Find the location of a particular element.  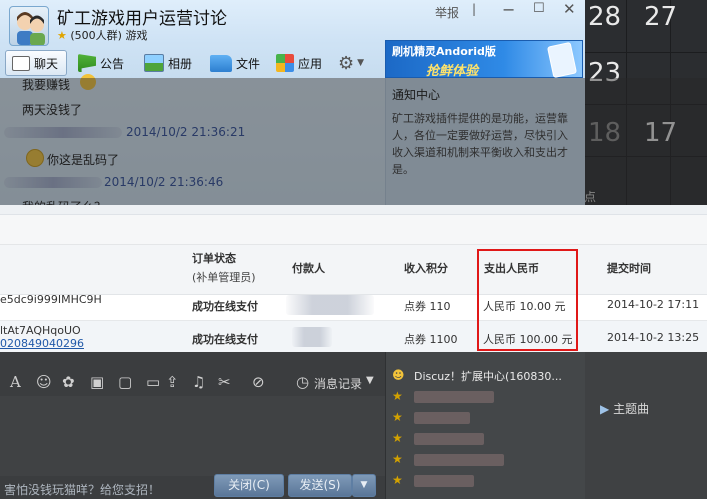

member-list: ☻ Discuz！扩展中心(160830... ★ ★ ★ ★ ★ is located at coordinates (485, 425).